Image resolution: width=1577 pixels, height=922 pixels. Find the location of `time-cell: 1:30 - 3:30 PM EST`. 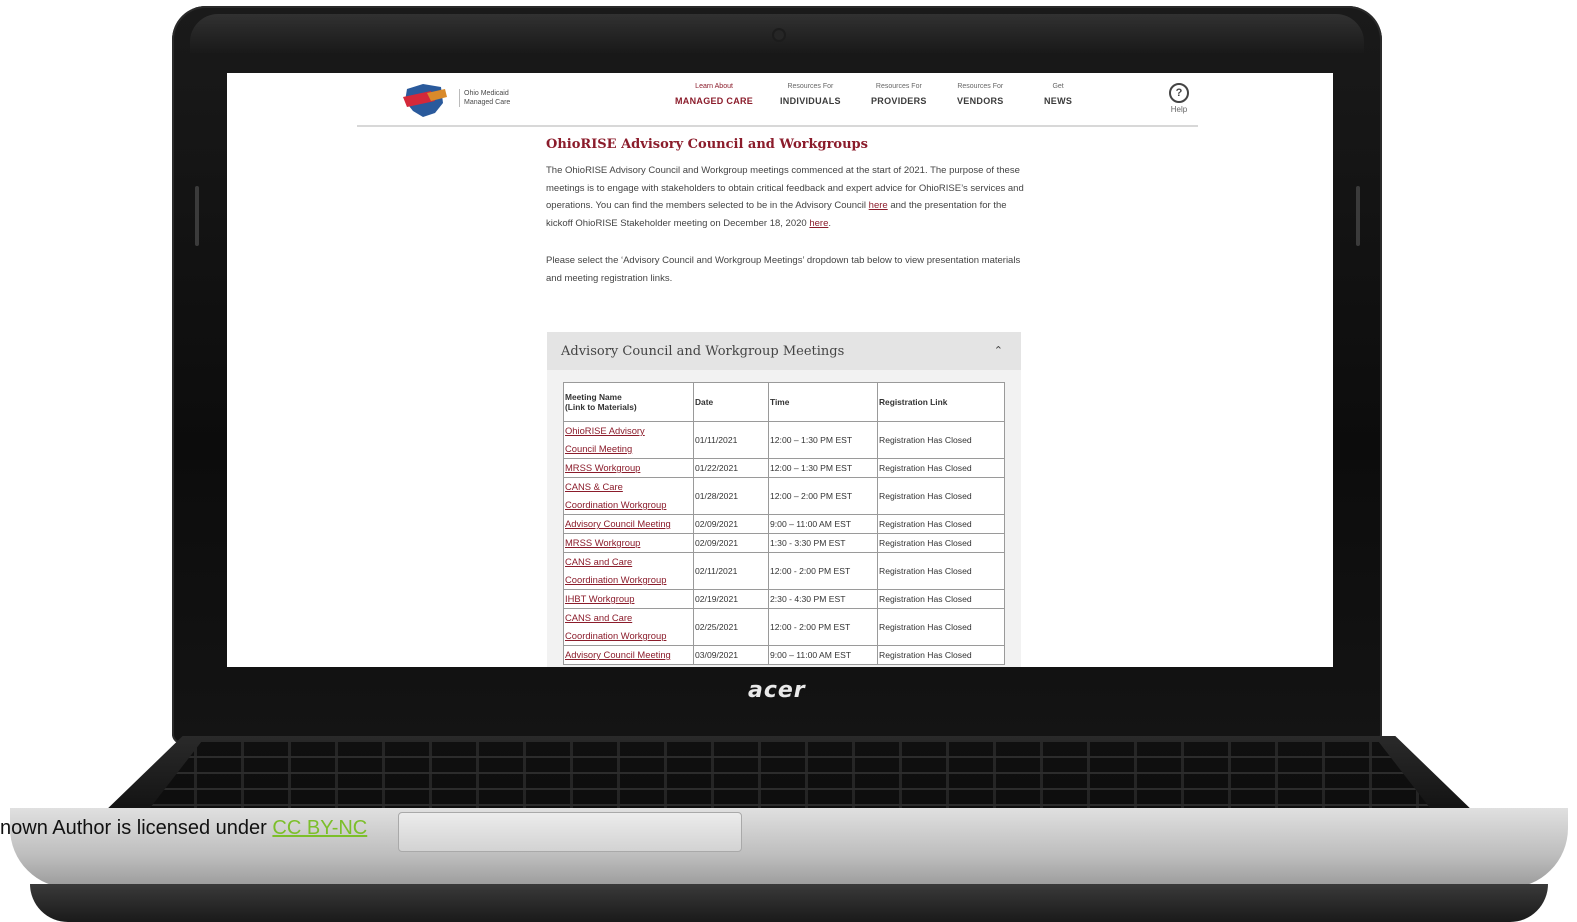

time-cell: 1:30 - 3:30 PM EST is located at coordinates (823, 543).